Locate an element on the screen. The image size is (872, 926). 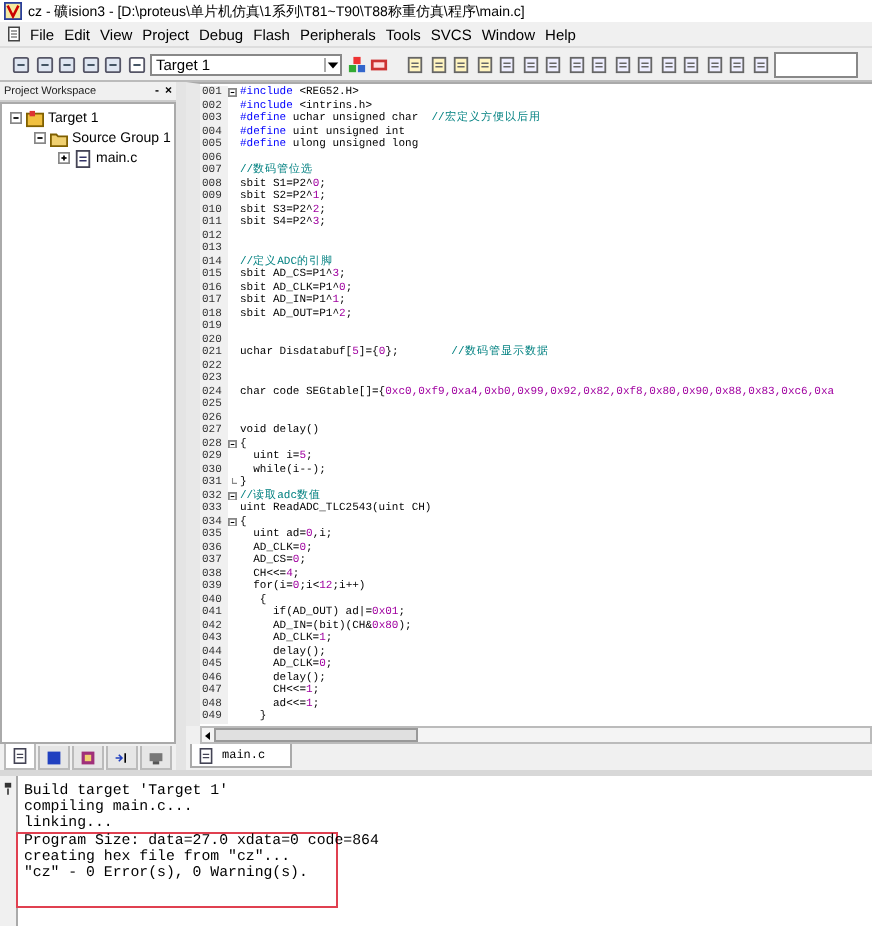
find-field is located at coordinates (816, 64).